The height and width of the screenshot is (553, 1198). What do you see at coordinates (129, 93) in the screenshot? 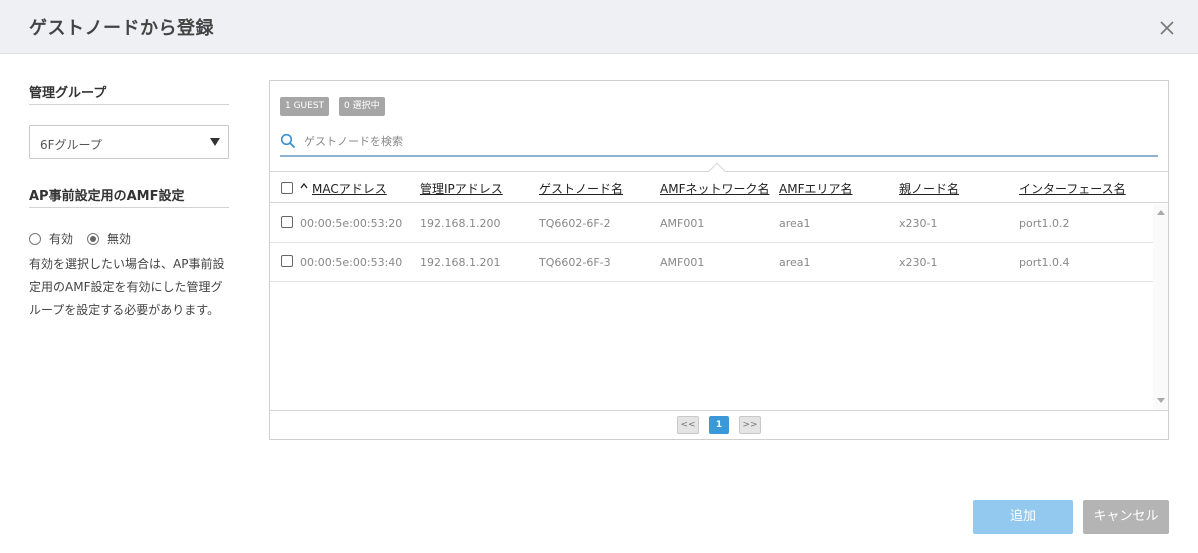
I see `group-section-title: 管理グループ` at bounding box center [129, 93].